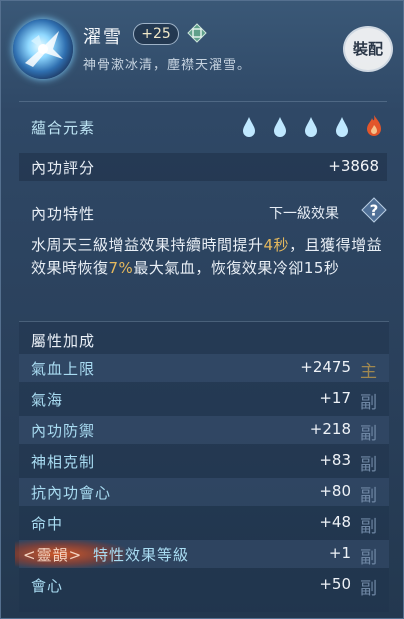  What do you see at coordinates (203, 101) in the screenshot?
I see `divider` at bounding box center [203, 101].